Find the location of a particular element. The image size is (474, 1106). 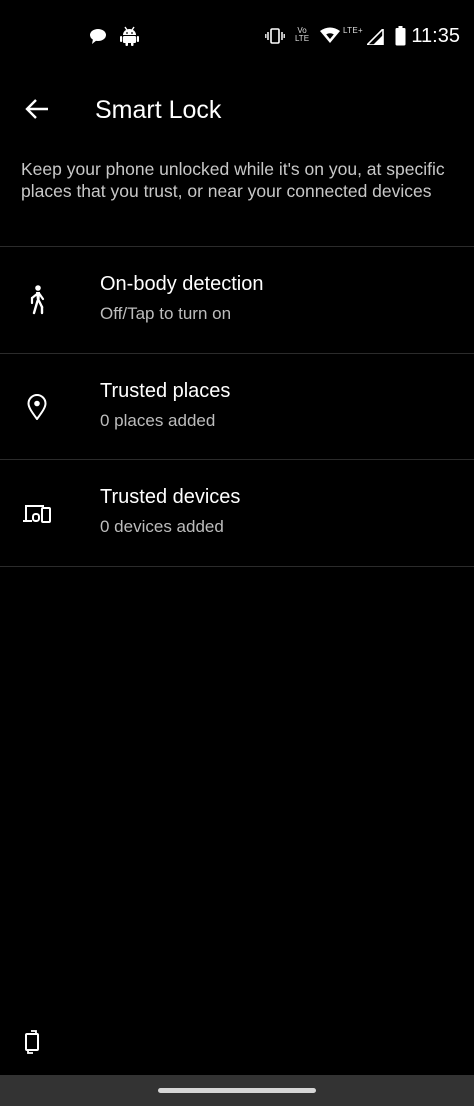

item-subtitle: Off/Tap to turn on is located at coordinates (166, 313).